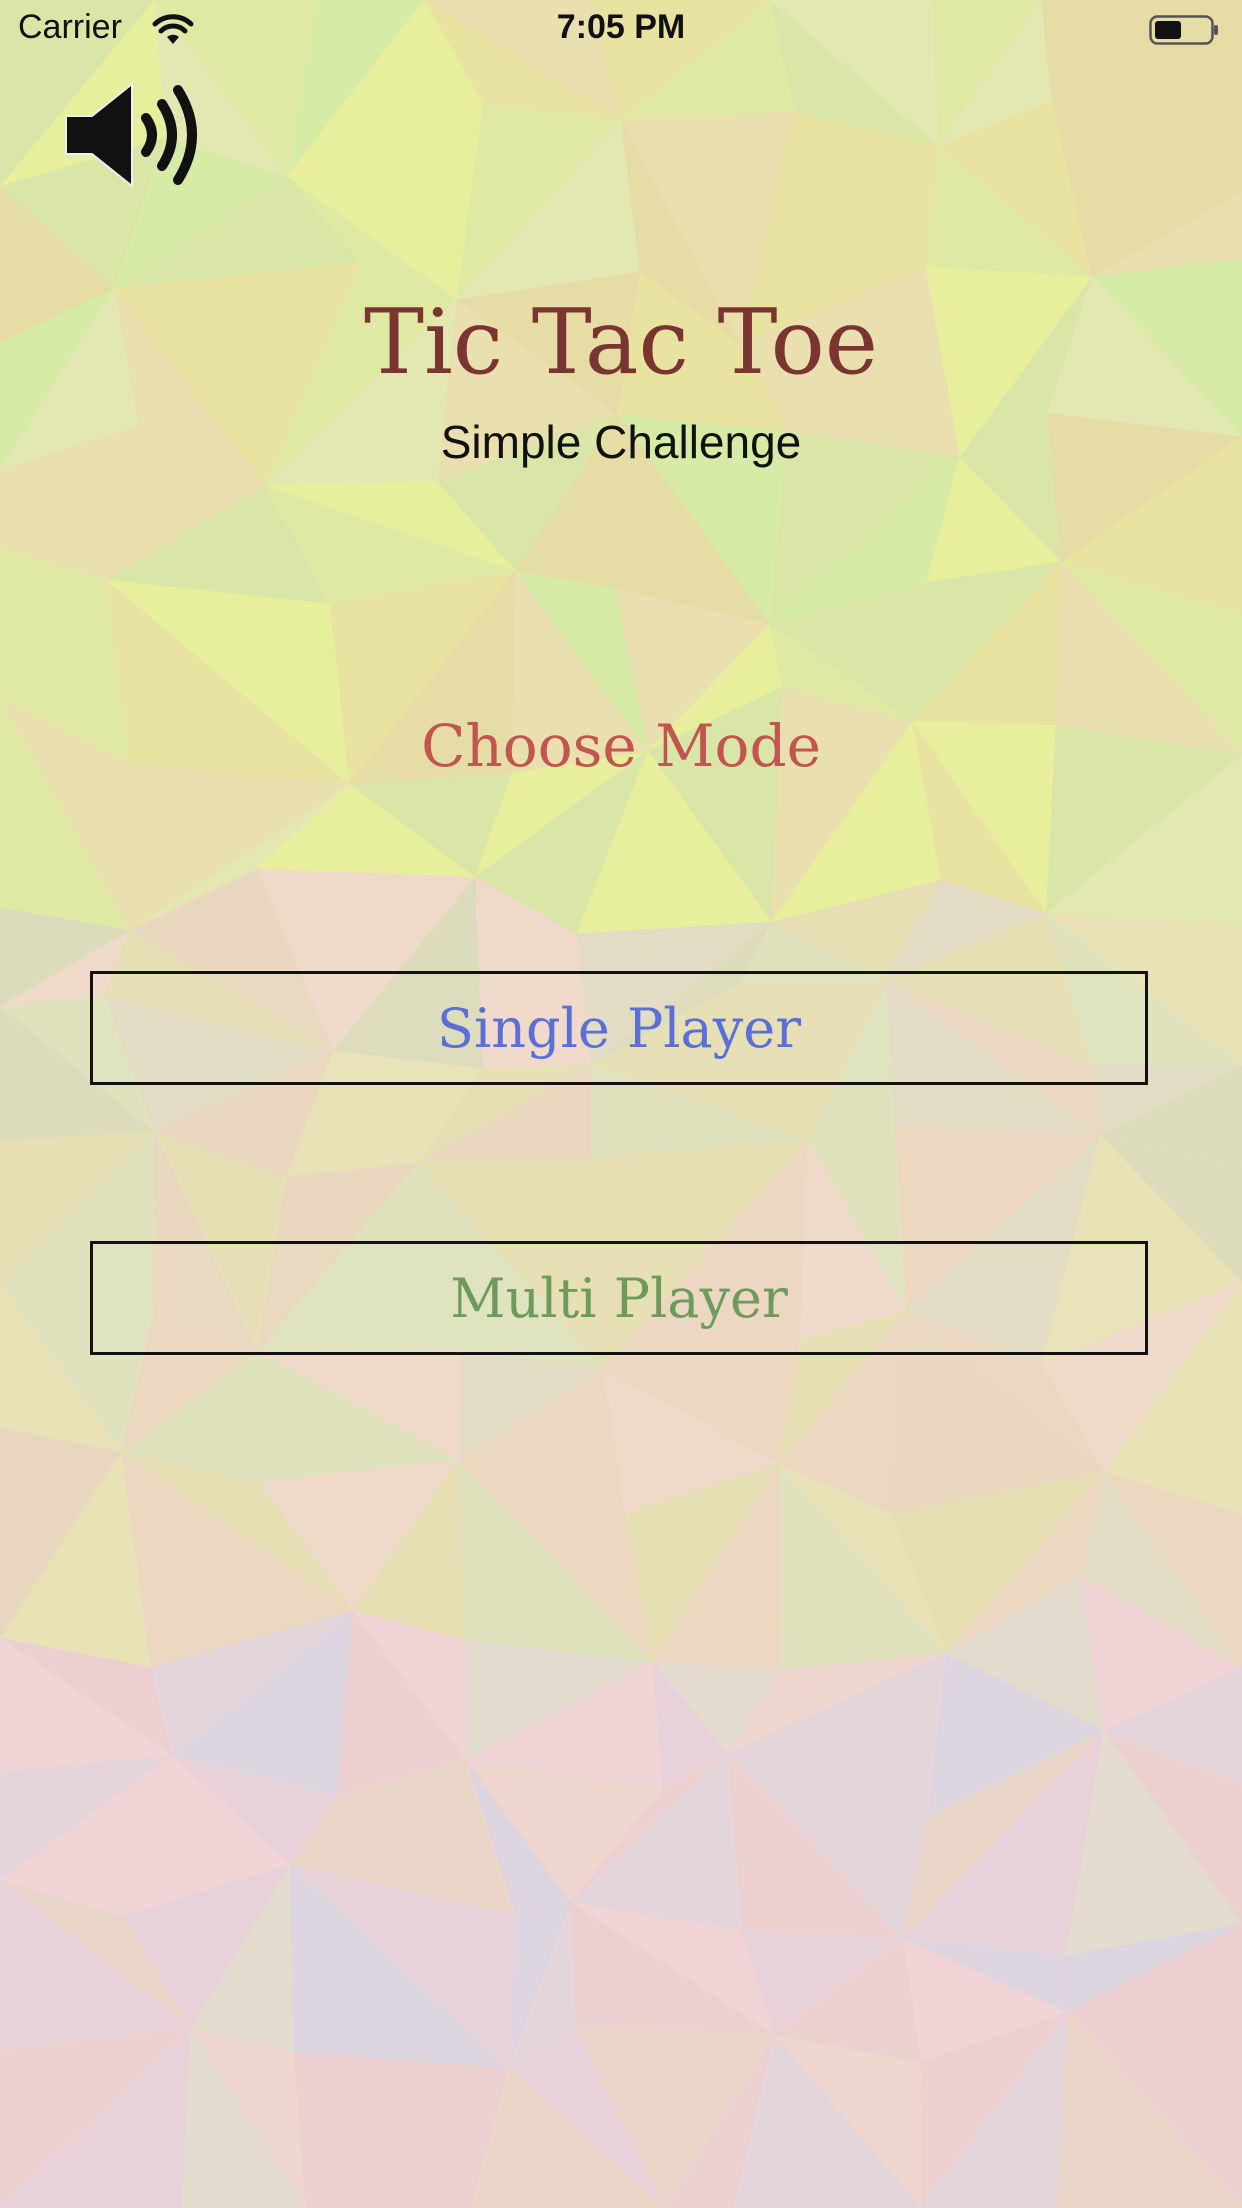 The height and width of the screenshot is (2208, 1242). I want to click on single-player-button: Single Player, so click(619, 1028).